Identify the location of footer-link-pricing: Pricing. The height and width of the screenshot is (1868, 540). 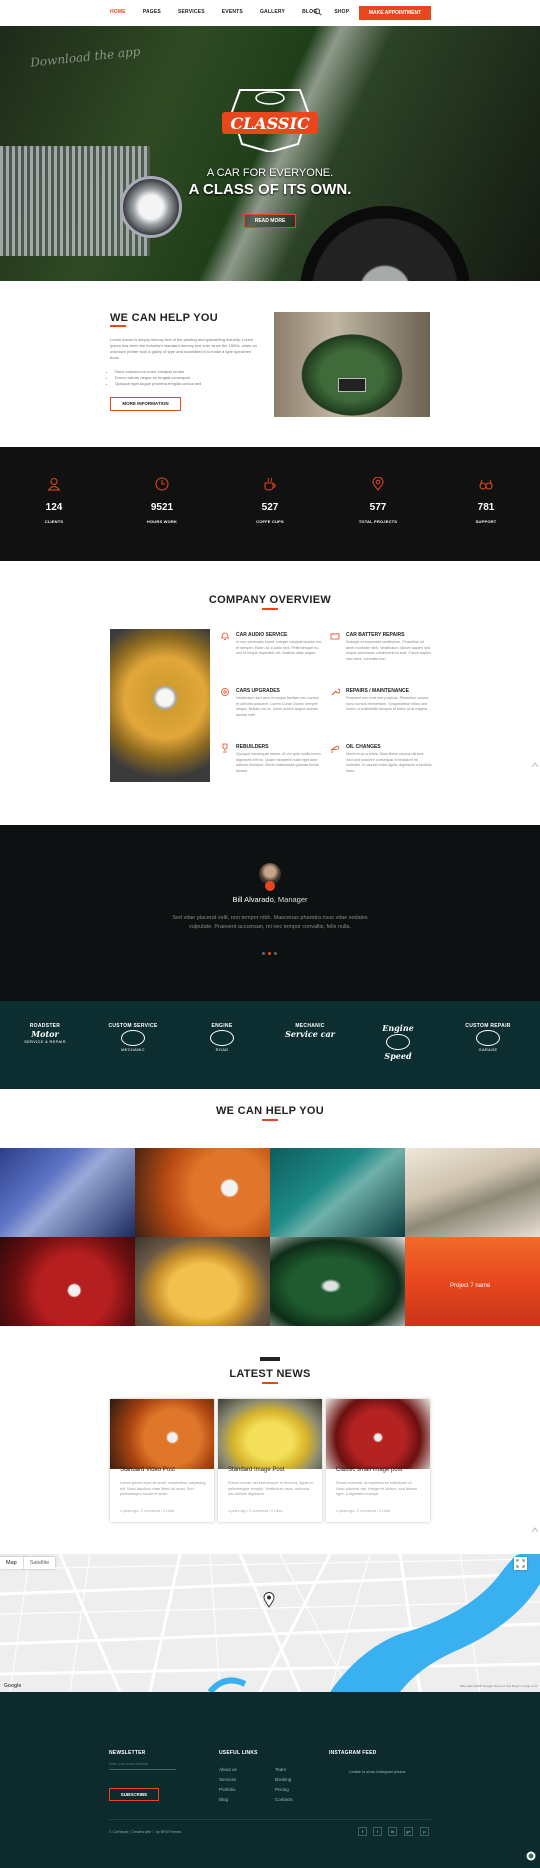
(282, 1789).